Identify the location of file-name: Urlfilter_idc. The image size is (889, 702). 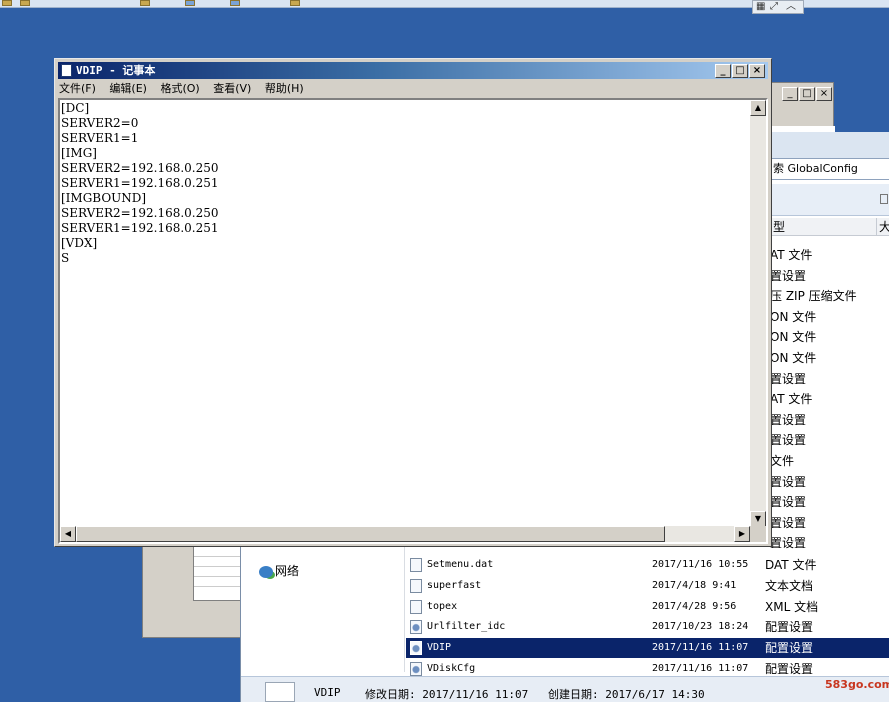
(466, 627).